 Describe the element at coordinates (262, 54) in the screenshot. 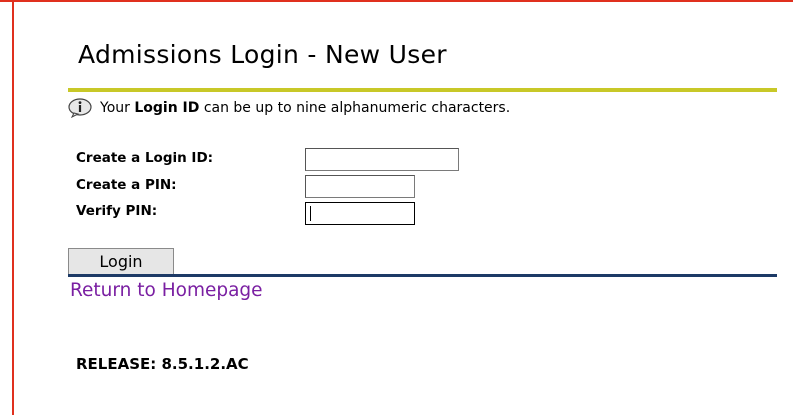

I see `page-title: Admissions Login - New User` at that location.